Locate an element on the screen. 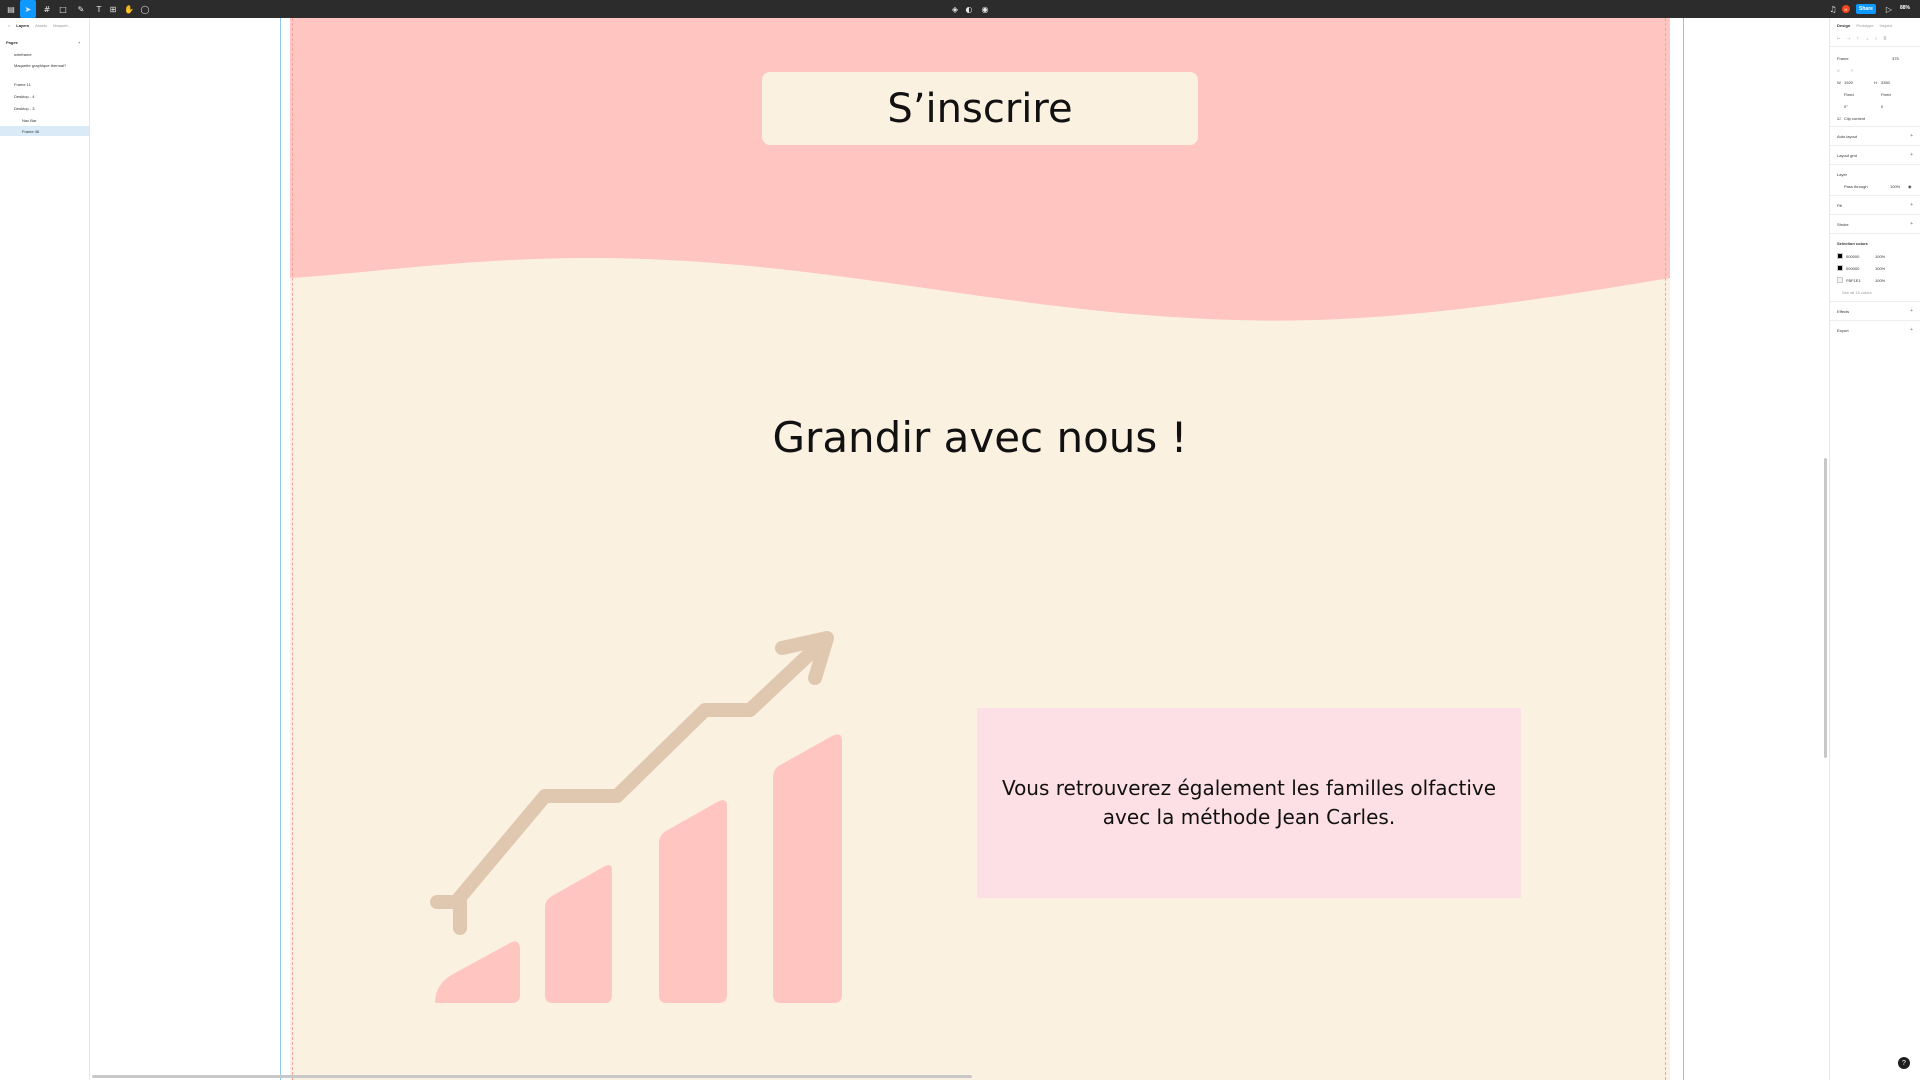 The width and height of the screenshot is (1920, 1080). section-auto-layout: Auto layout is located at coordinates (1847, 136).